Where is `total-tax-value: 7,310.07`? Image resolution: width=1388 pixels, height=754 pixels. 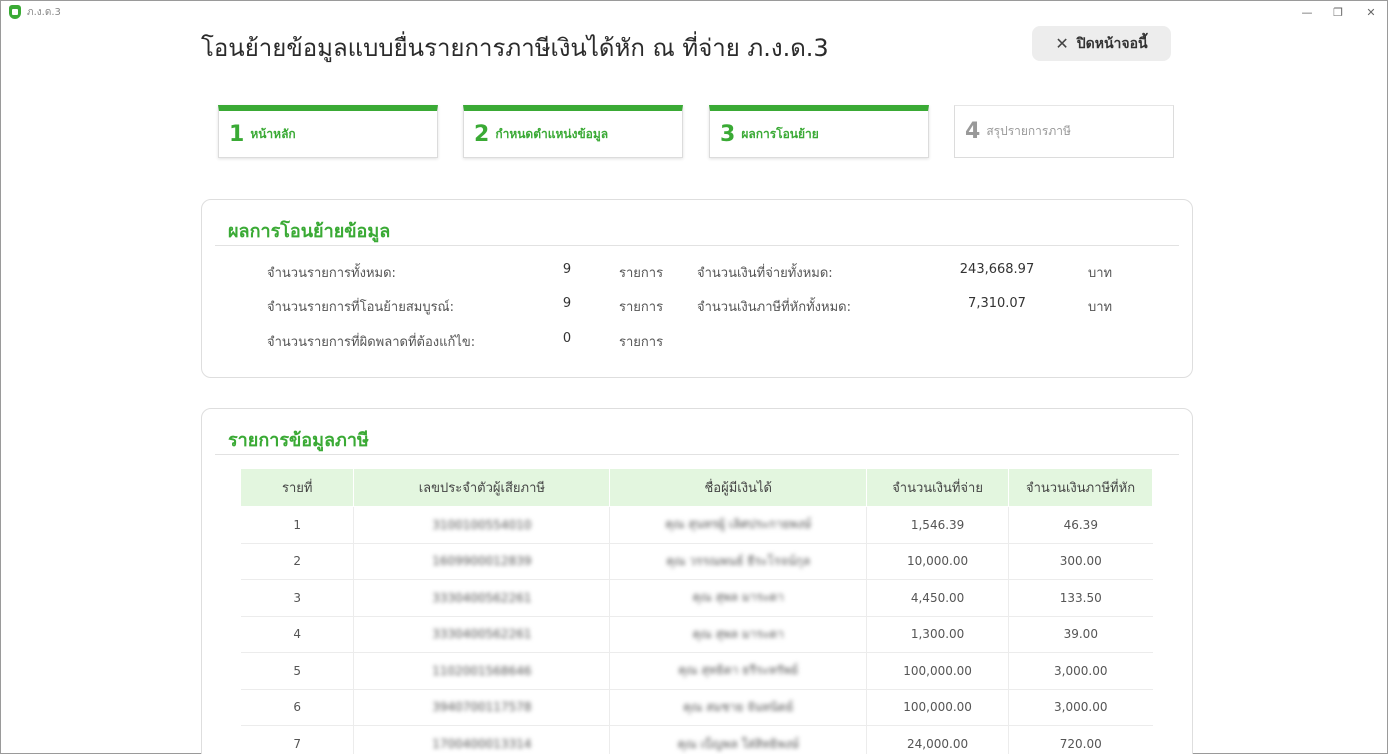 total-tax-value: 7,310.07 is located at coordinates (997, 303).